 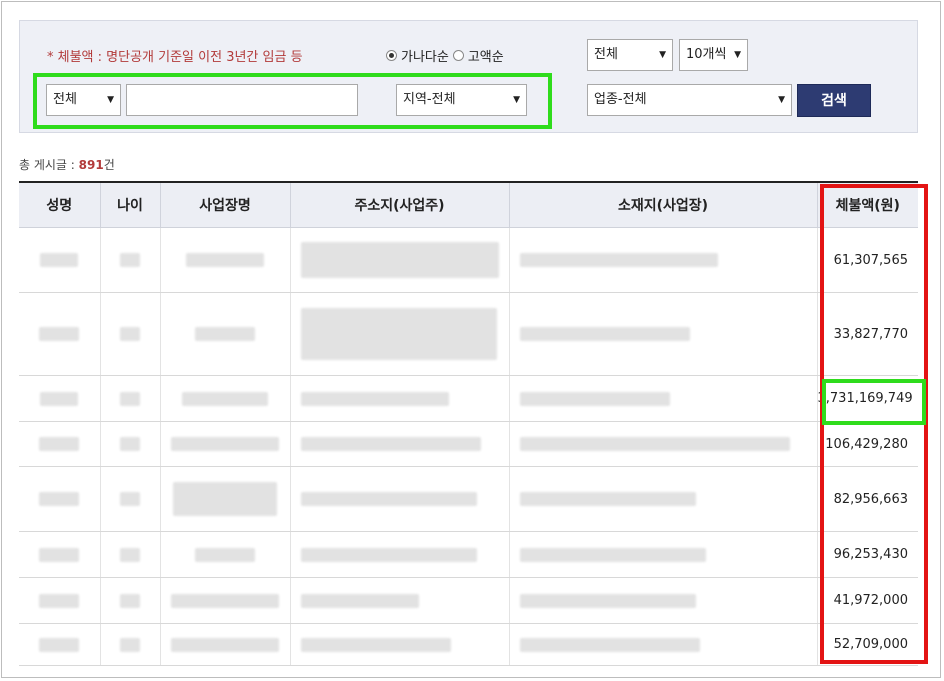 What do you see at coordinates (620, 99) in the screenshot?
I see `industry-select-value: 업종-전체` at bounding box center [620, 99].